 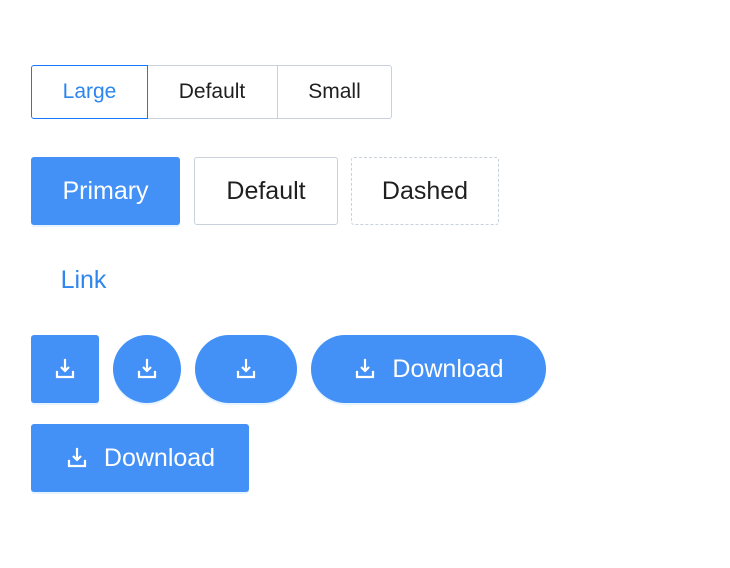 What do you see at coordinates (425, 191) in the screenshot?
I see `dashed-button: Dashed` at bounding box center [425, 191].